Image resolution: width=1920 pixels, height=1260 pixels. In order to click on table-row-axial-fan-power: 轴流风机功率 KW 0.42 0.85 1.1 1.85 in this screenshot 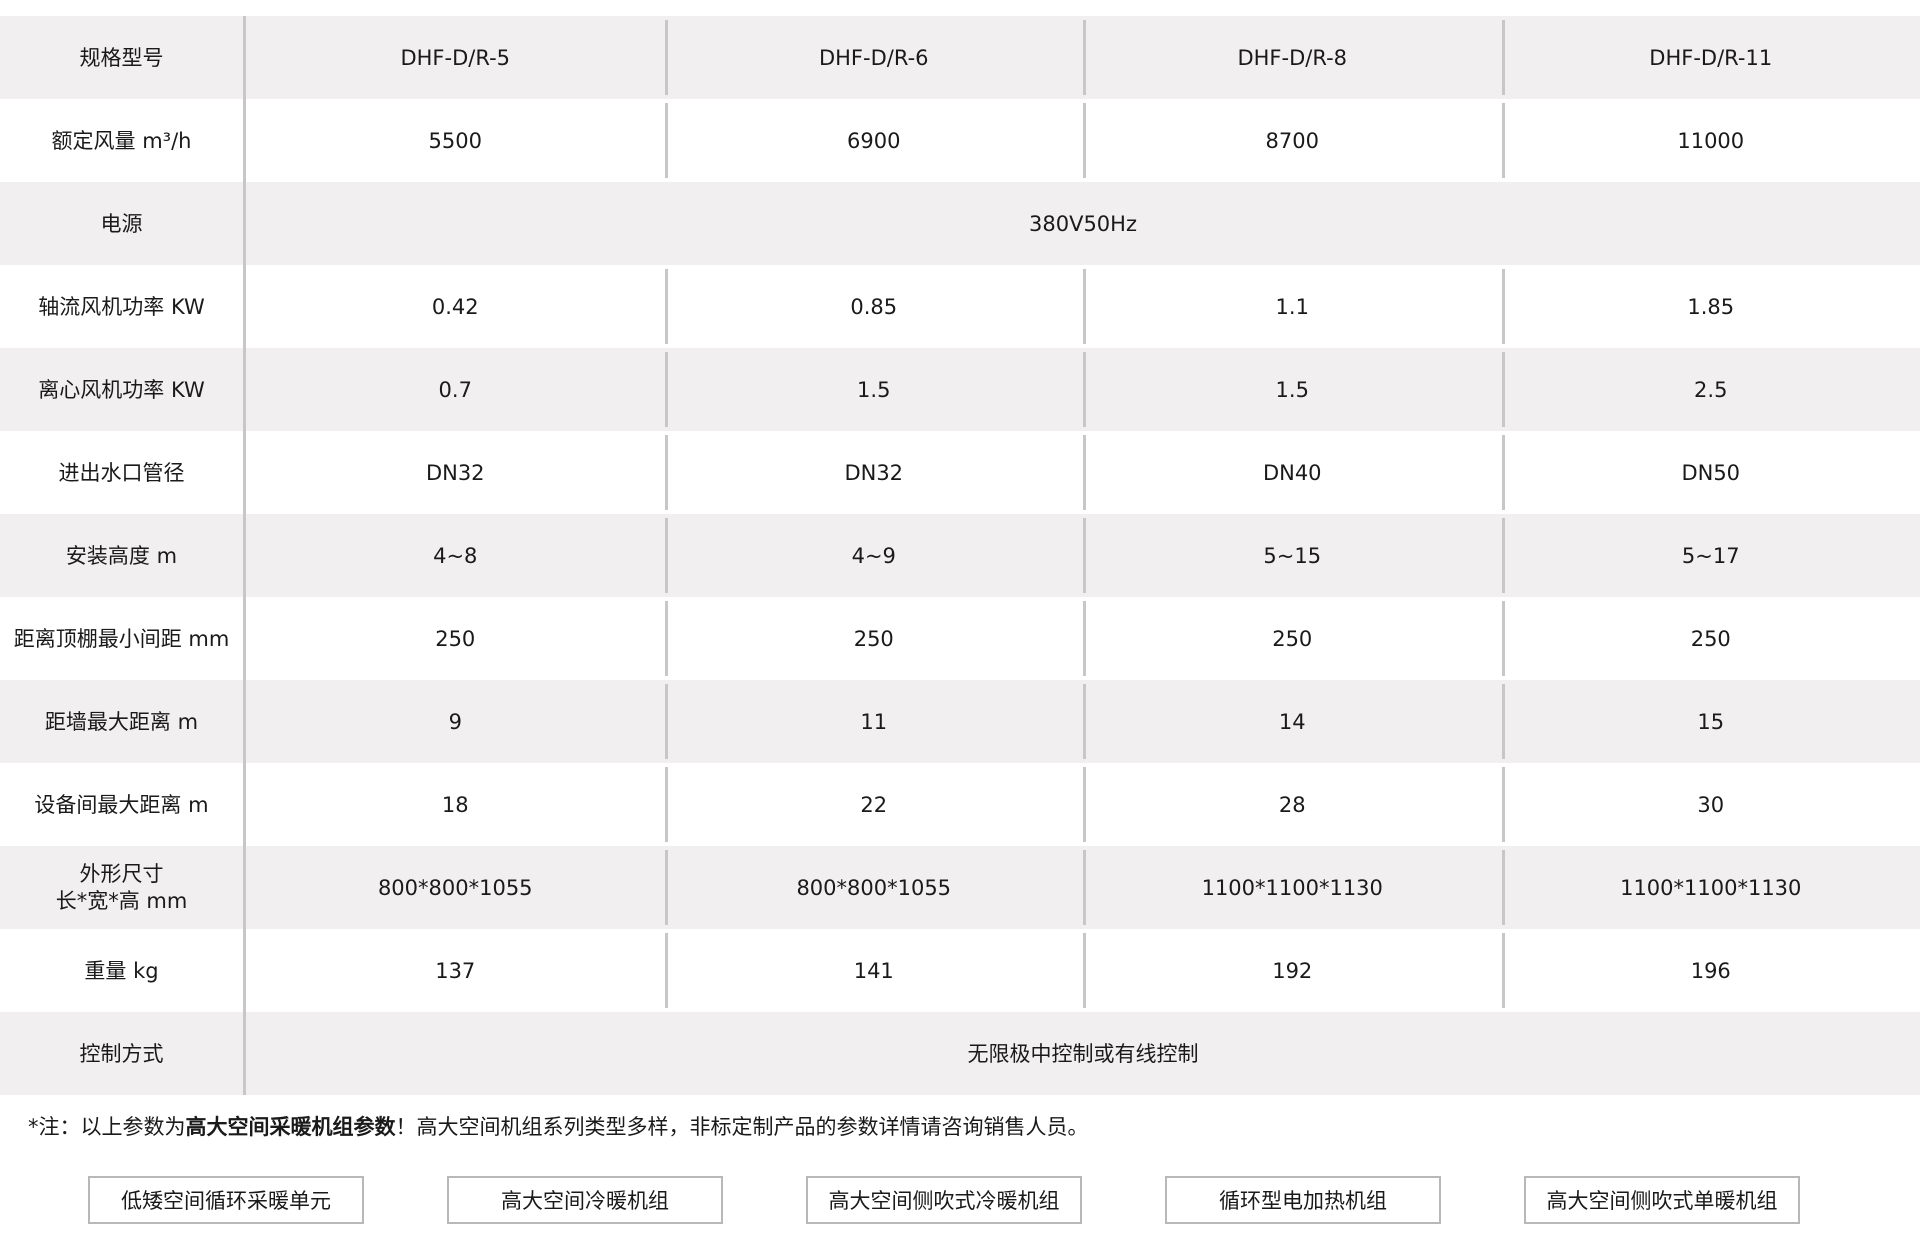, I will do `click(960, 306)`.